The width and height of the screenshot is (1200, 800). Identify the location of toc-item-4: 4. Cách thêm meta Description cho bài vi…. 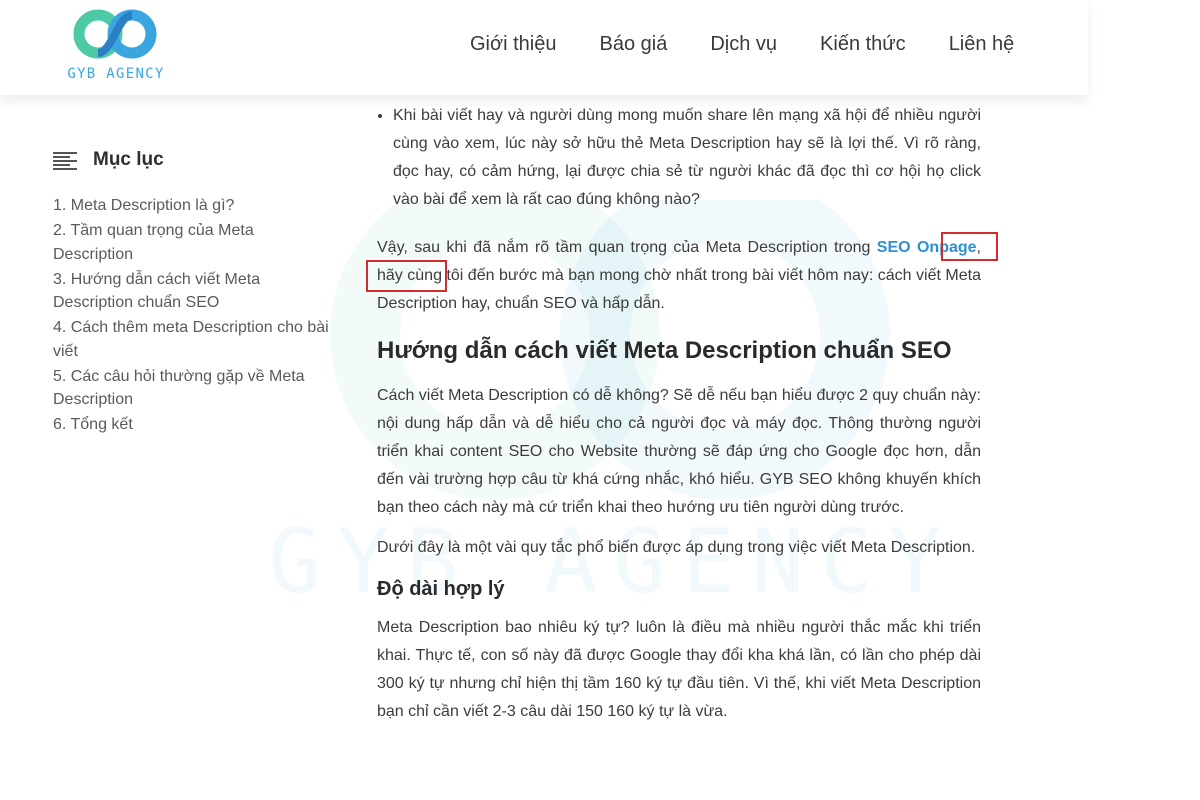
(195, 339).